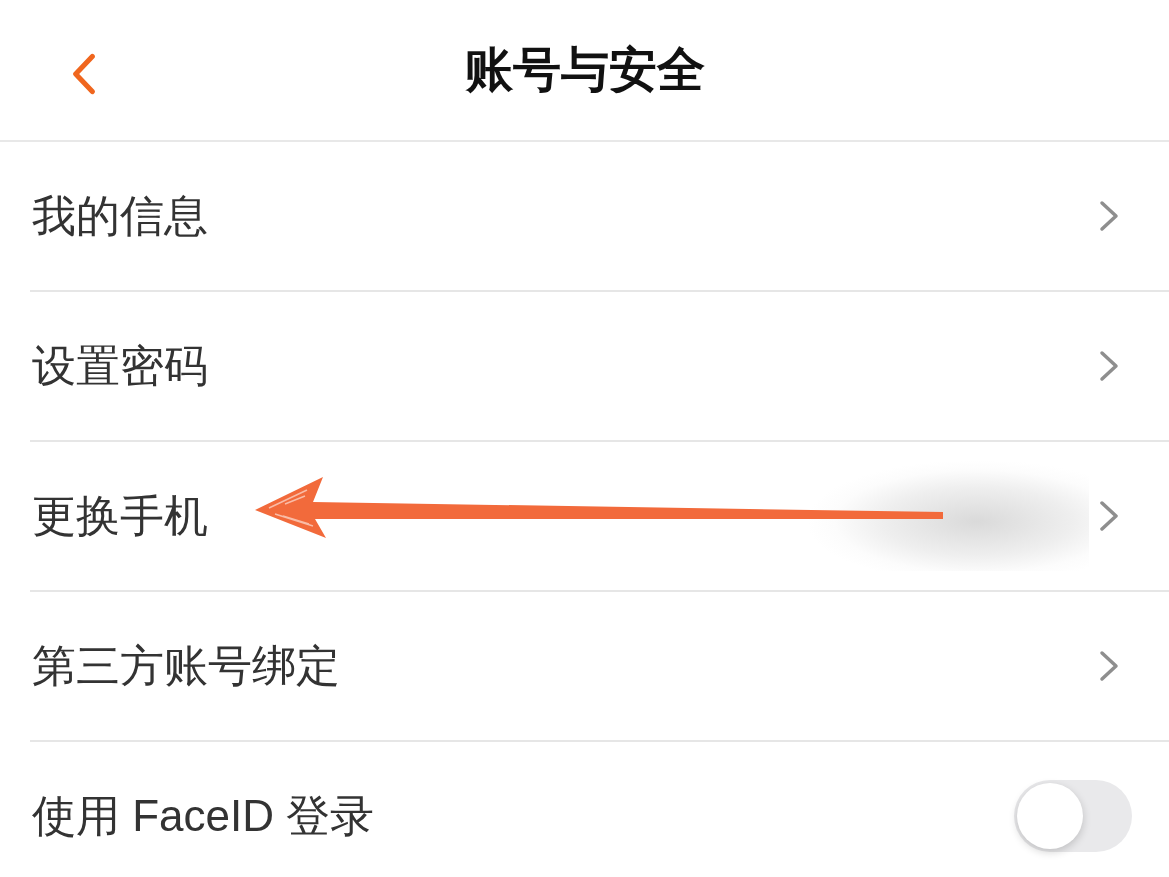 This screenshot has height=877, width=1169. I want to click on back-icon, so click(84, 74).